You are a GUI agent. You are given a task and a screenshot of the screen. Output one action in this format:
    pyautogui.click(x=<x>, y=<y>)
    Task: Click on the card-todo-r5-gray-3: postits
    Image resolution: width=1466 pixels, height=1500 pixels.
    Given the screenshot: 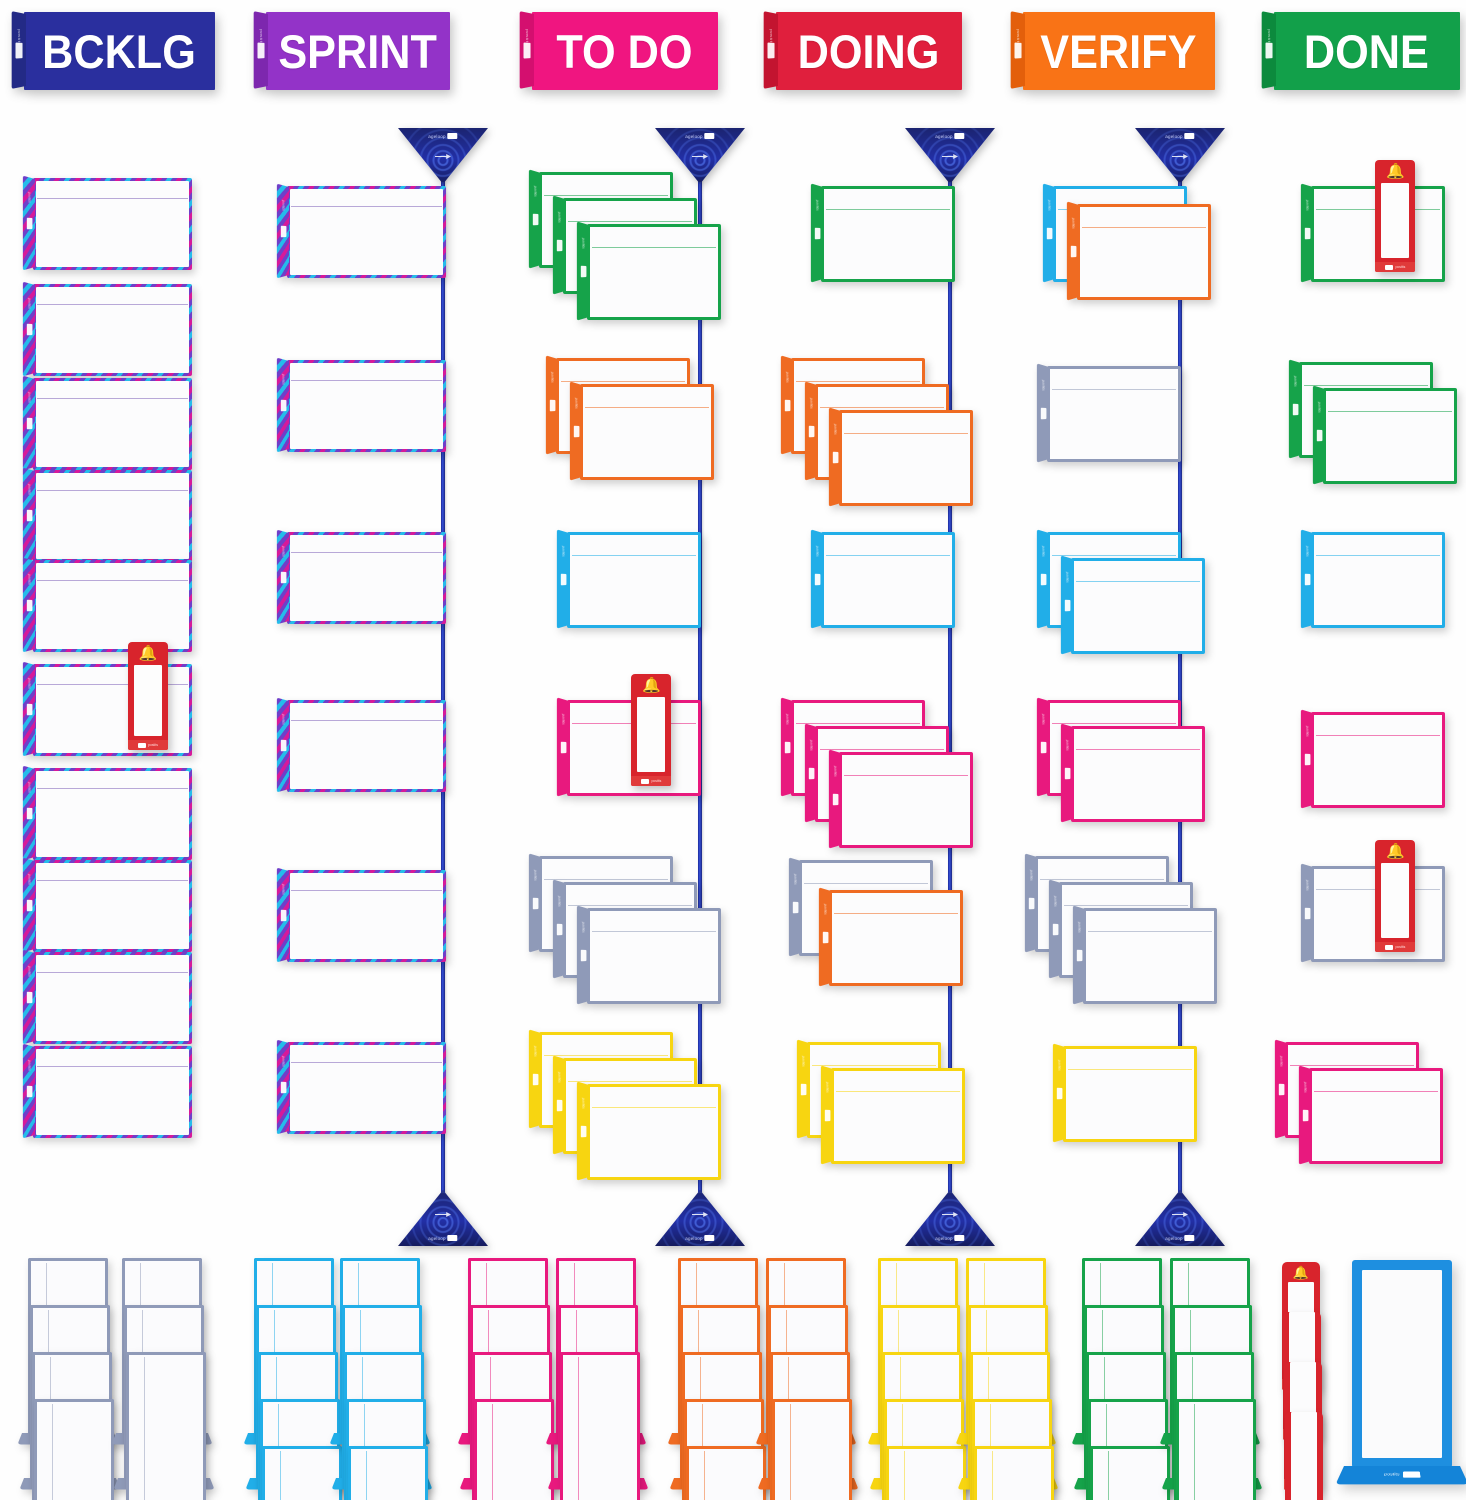 What is the action you would take?
    pyautogui.click(x=648, y=955)
    